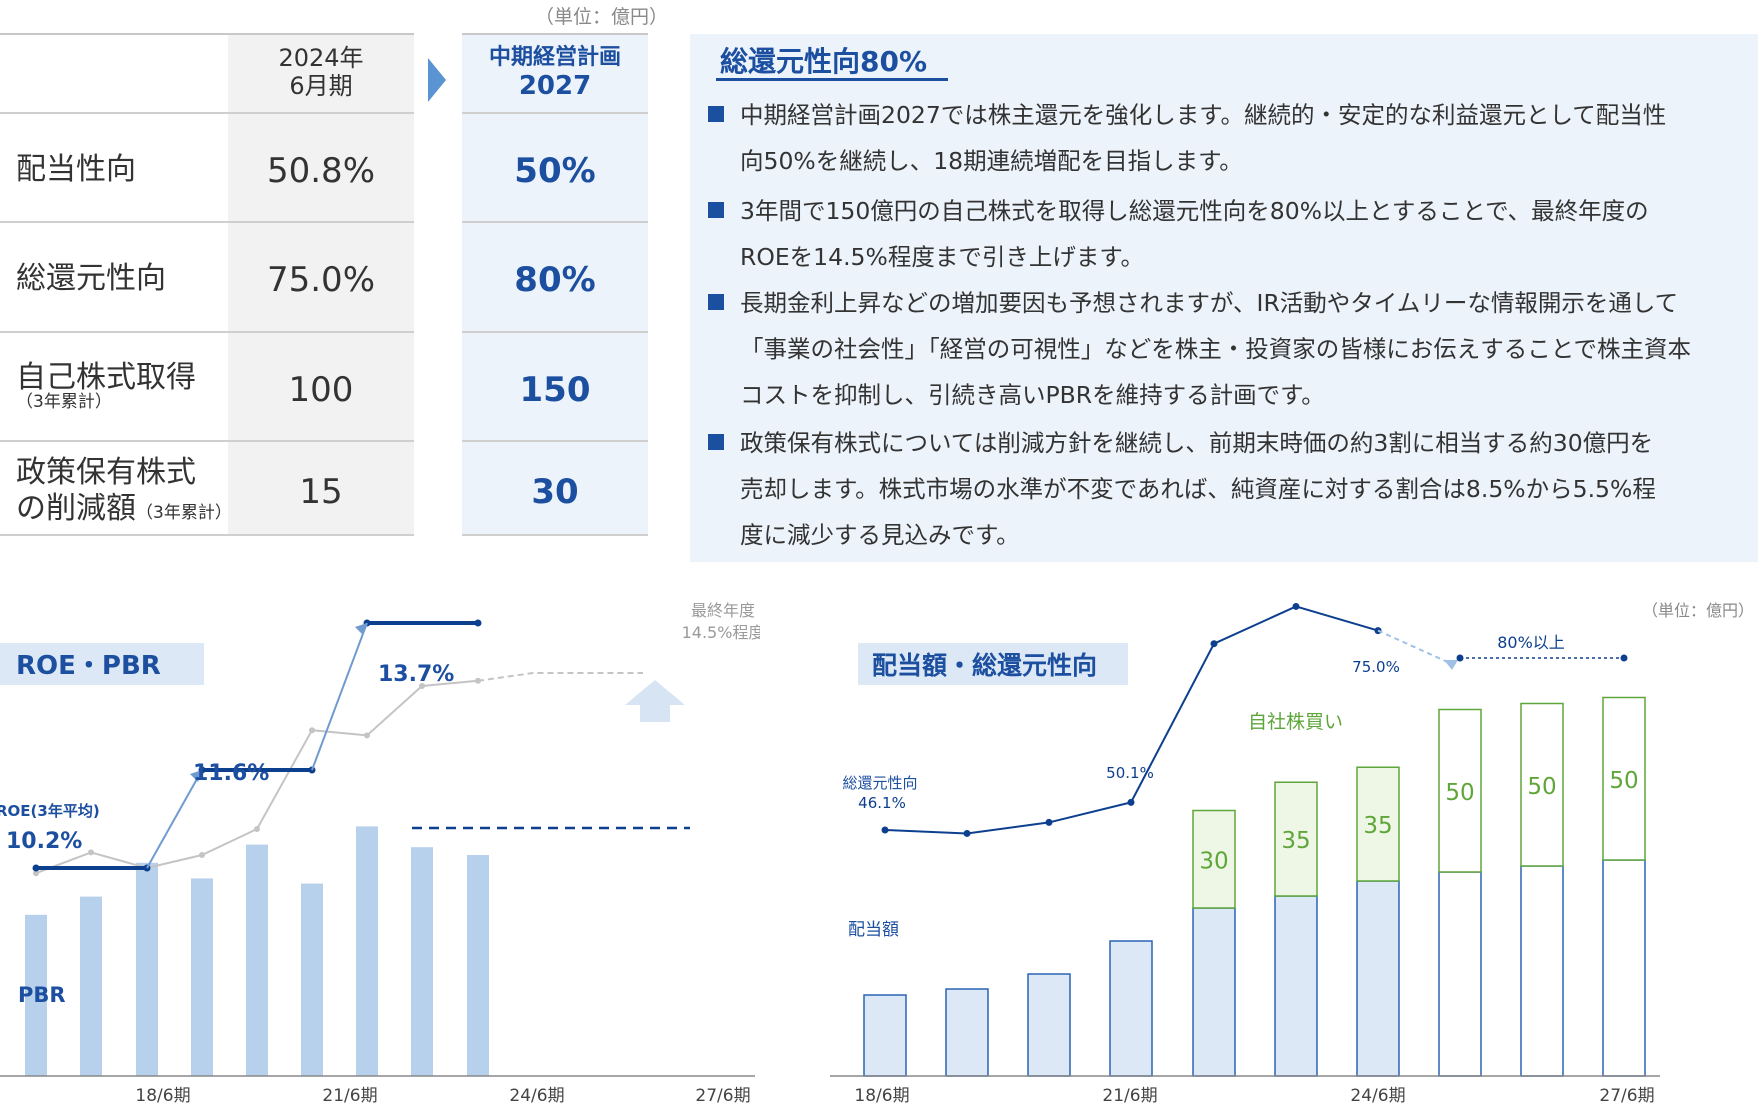  I want to click on bullet-4-line: 政策保有株式については削減方針を継続し、前期末時価の約3割に相当する約30億円を, so click(1197, 443).